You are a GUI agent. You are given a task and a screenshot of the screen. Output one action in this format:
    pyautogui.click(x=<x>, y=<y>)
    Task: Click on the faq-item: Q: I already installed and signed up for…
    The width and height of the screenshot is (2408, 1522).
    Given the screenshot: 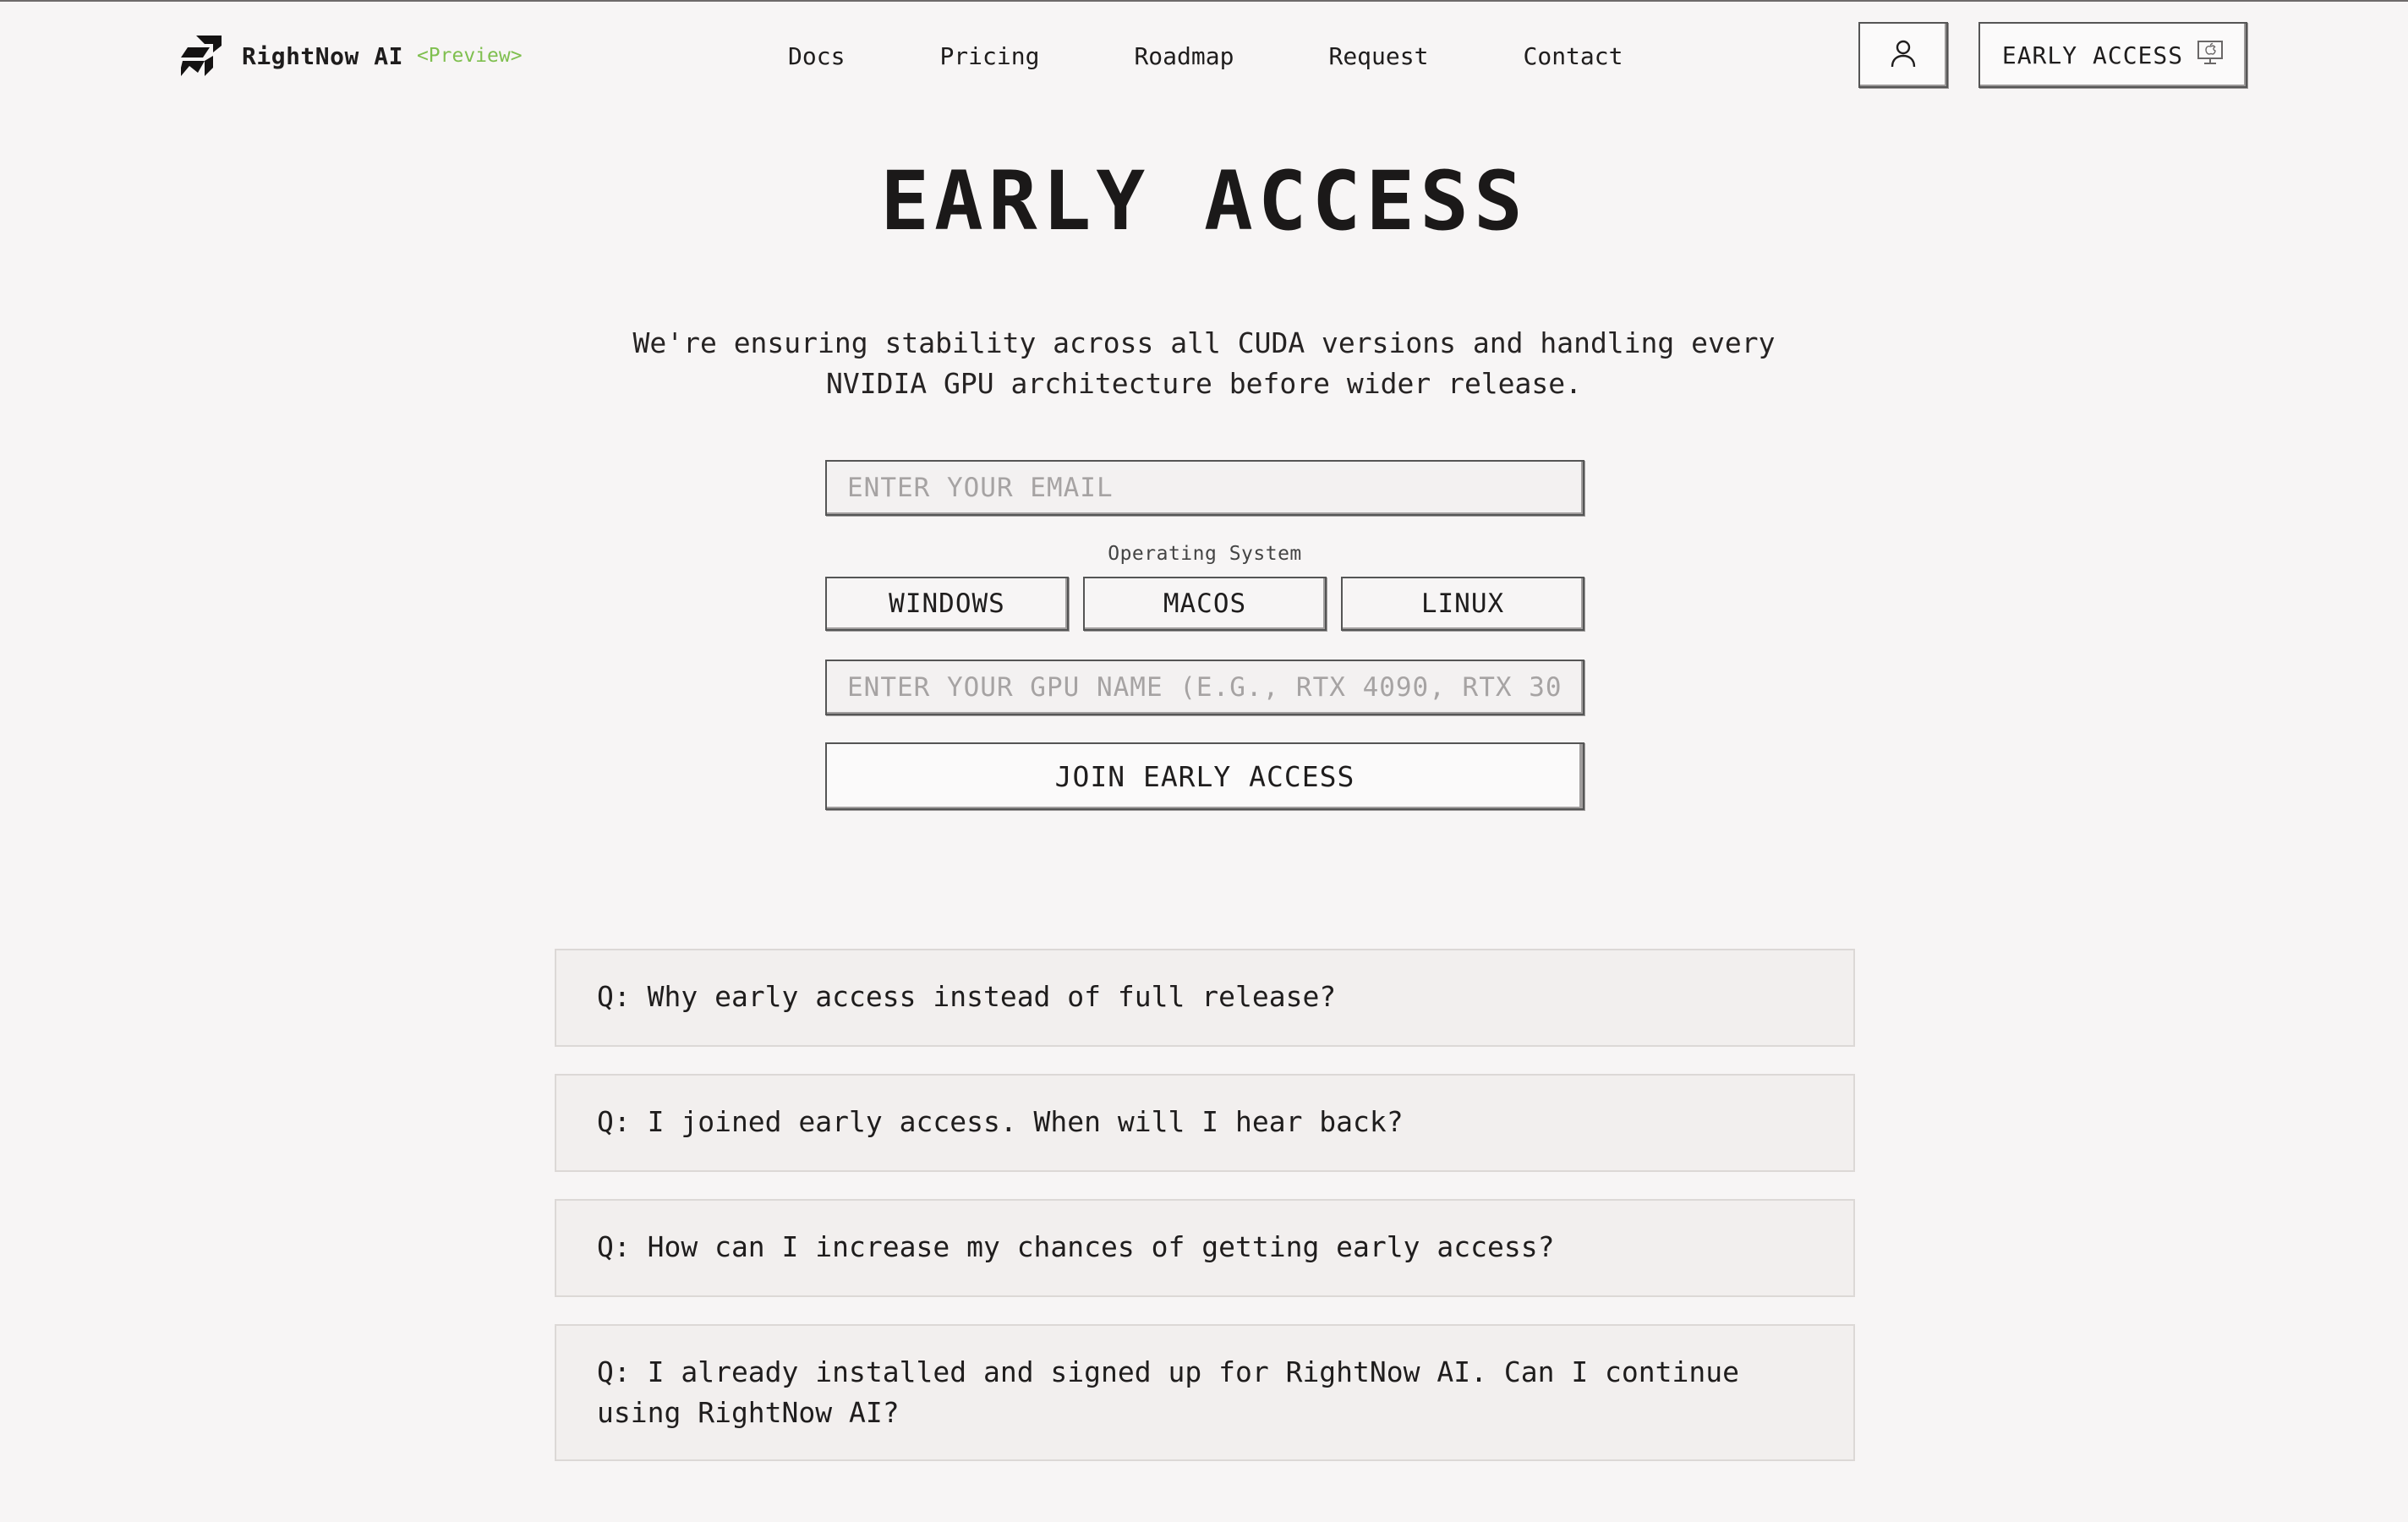 What is the action you would take?
    pyautogui.click(x=1205, y=1392)
    